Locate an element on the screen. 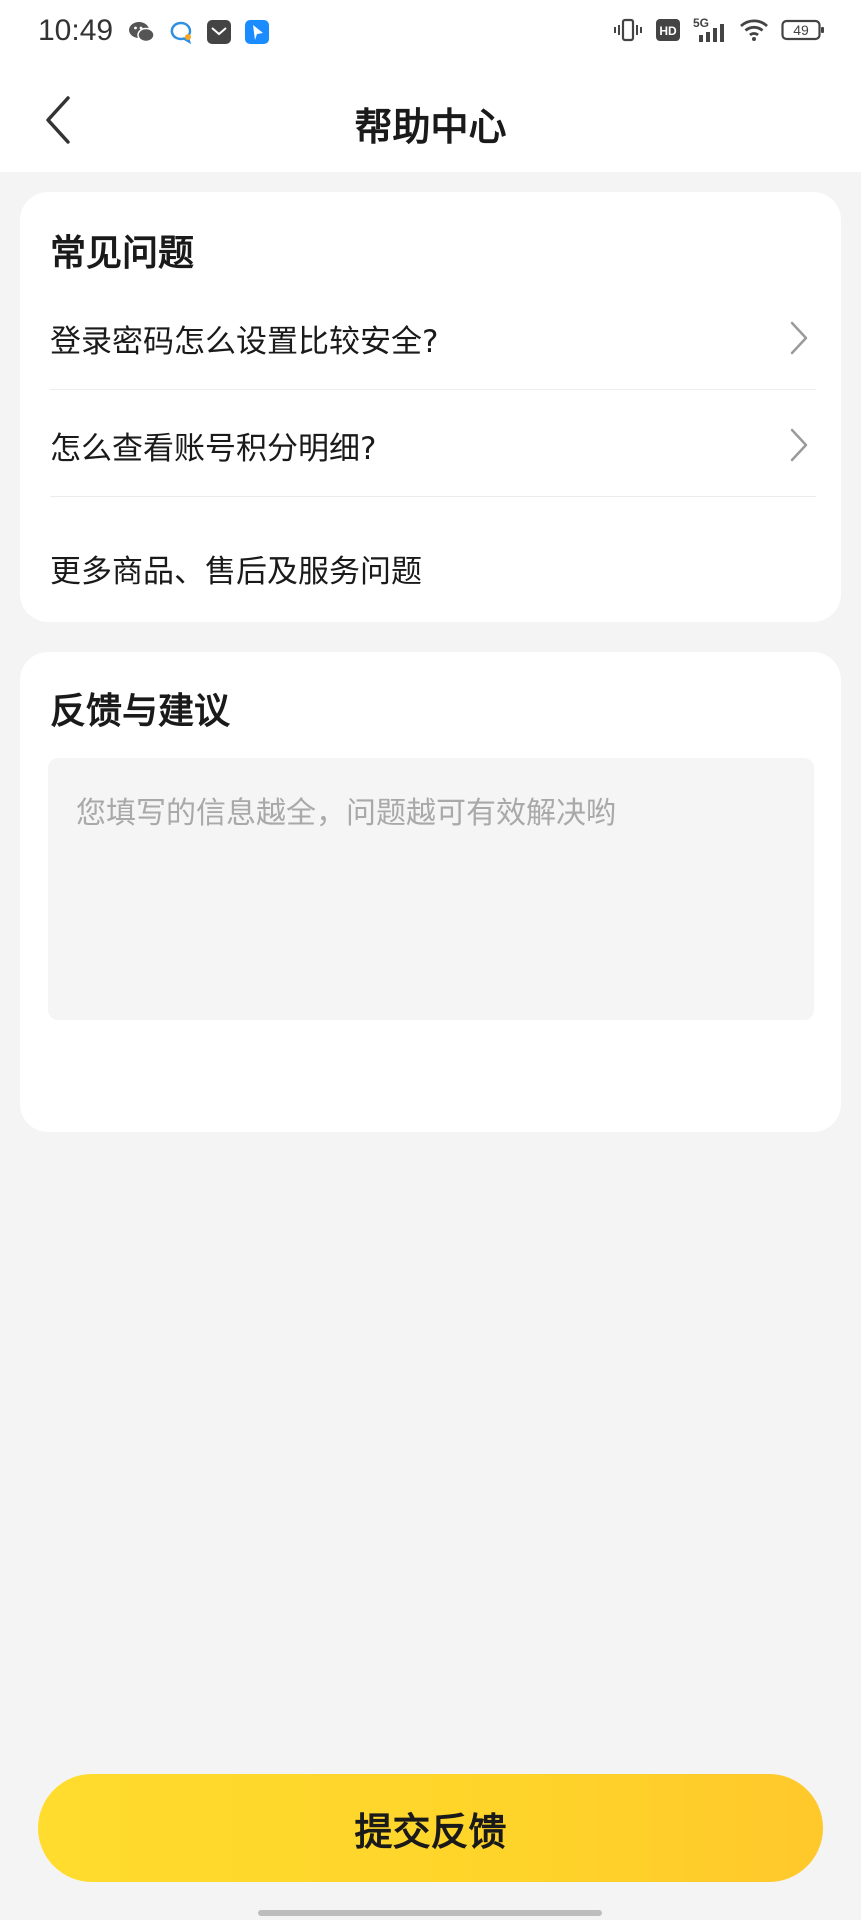 The width and height of the screenshot is (861, 1920). page-title: 帮助中心 is located at coordinates (430, 127).